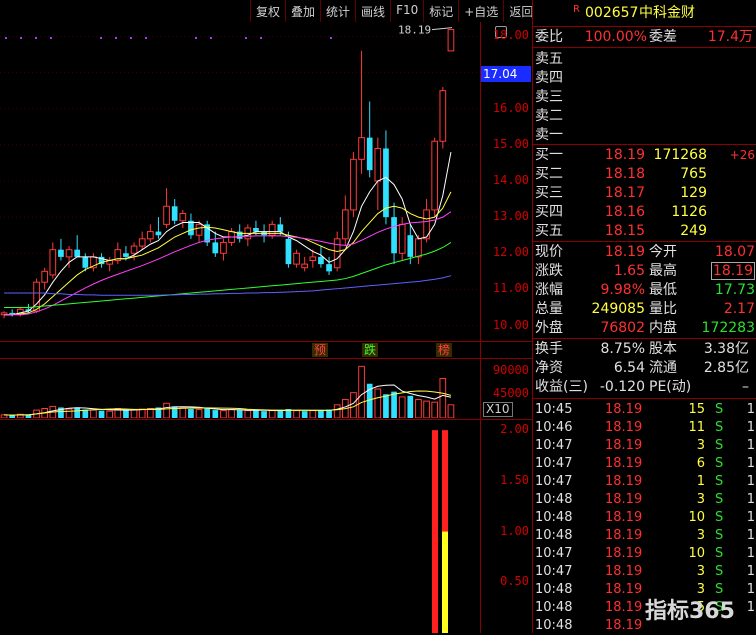  What do you see at coordinates (549, 290) in the screenshot?
I see `stat-label: 涨幅` at bounding box center [549, 290].